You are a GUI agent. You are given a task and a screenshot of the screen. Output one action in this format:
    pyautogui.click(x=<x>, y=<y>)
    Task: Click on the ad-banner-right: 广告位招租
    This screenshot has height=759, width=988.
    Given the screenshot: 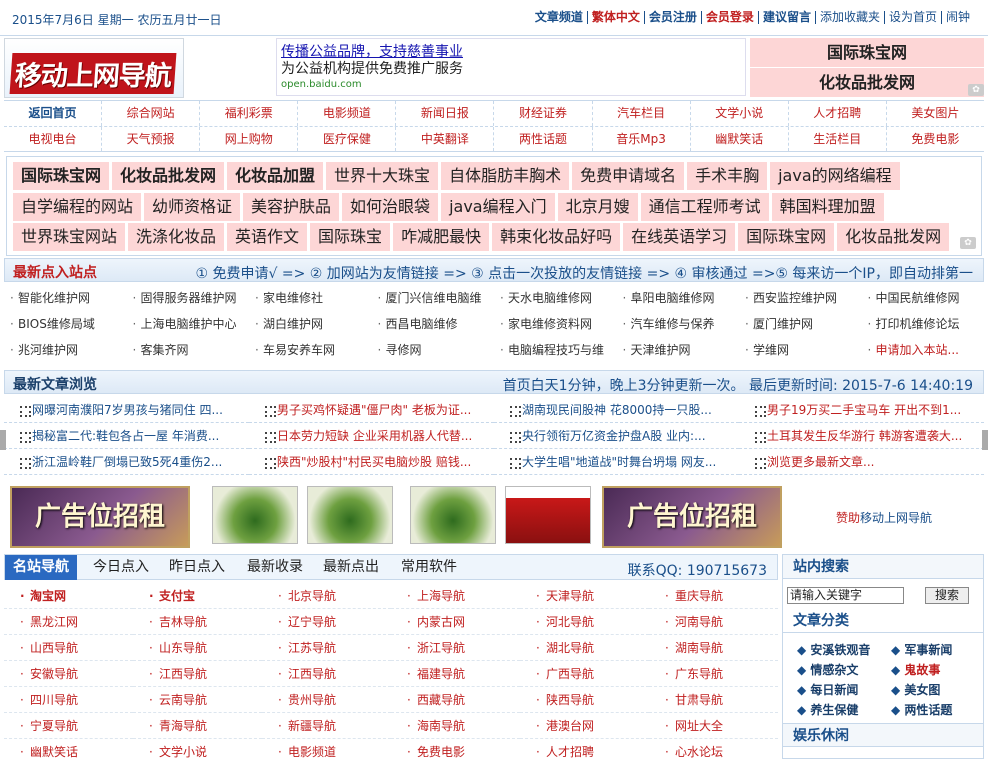 What is the action you would take?
    pyautogui.click(x=692, y=517)
    